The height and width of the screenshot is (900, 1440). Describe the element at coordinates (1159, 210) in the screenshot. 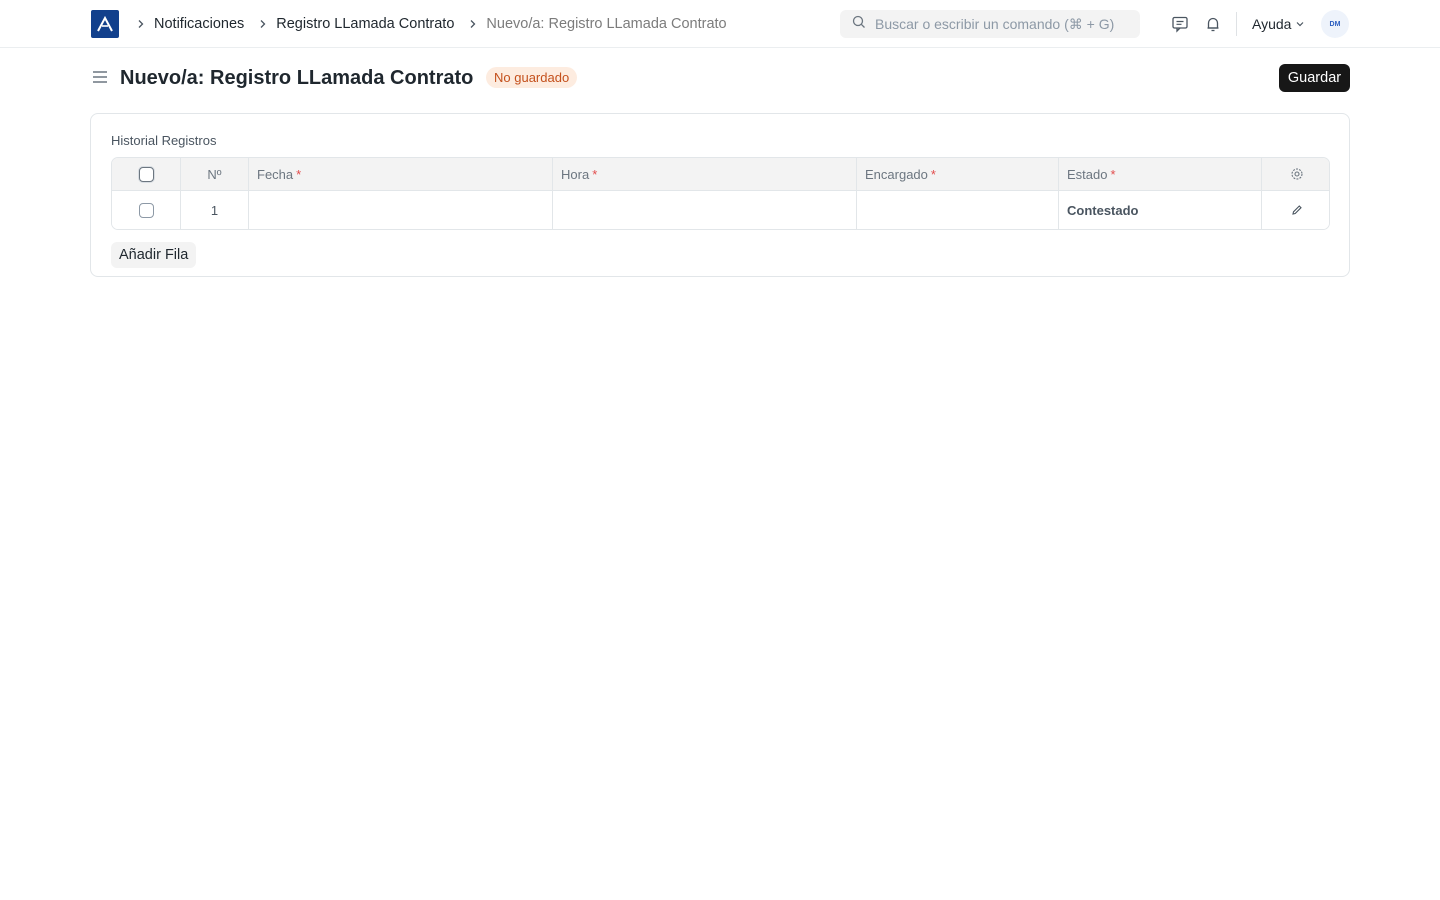

I see `cell-estado: Contestado` at that location.